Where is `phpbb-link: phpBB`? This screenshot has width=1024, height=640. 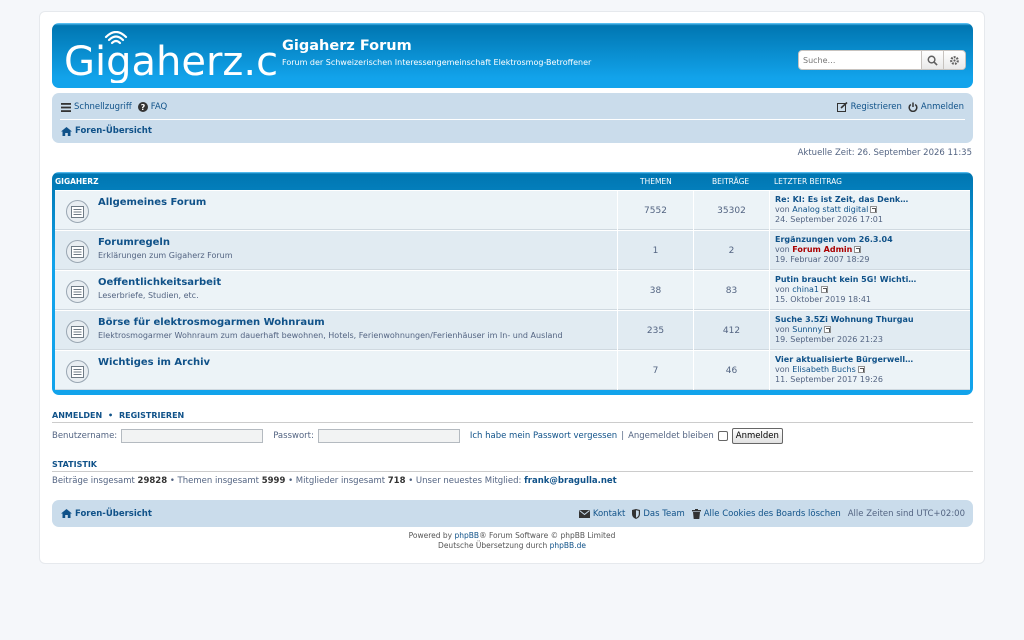 phpbb-link: phpBB is located at coordinates (467, 535).